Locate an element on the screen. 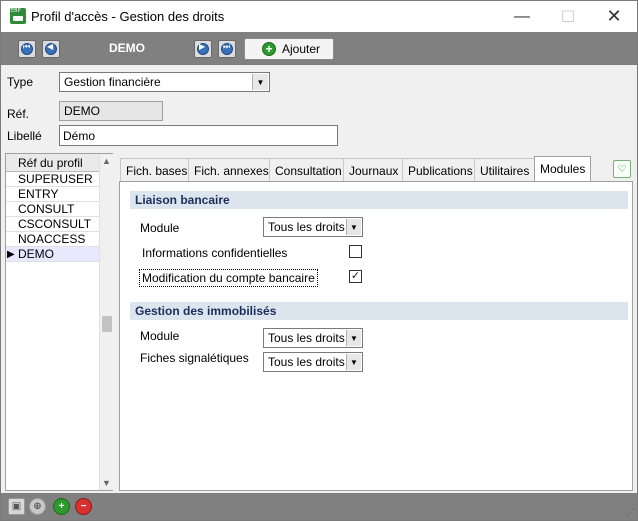  last-record-button is located at coordinates (227, 49).